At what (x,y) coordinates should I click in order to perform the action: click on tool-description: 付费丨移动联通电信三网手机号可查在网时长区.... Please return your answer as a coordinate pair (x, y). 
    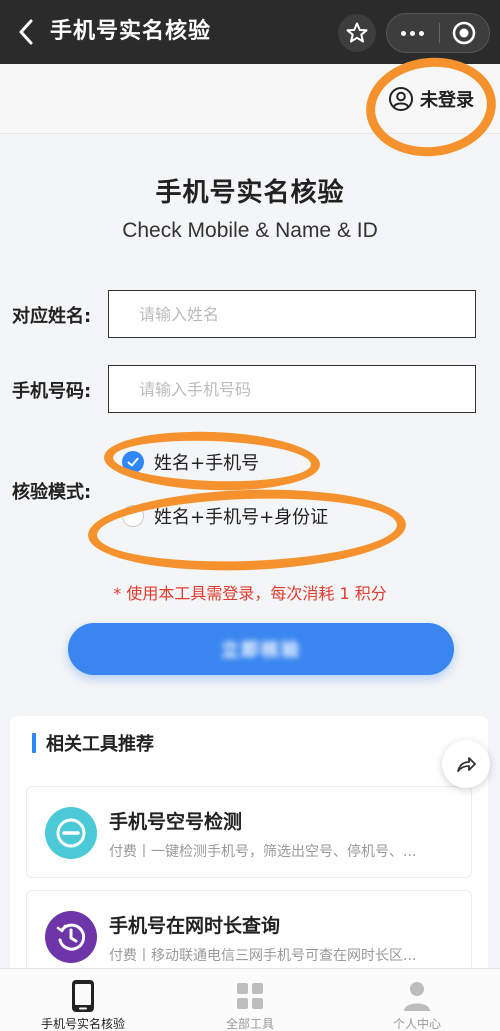
    Looking at the image, I should click on (263, 956).